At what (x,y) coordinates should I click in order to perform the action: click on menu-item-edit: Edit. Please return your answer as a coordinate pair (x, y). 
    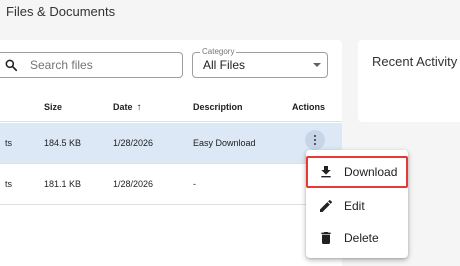
    Looking at the image, I should click on (357, 206).